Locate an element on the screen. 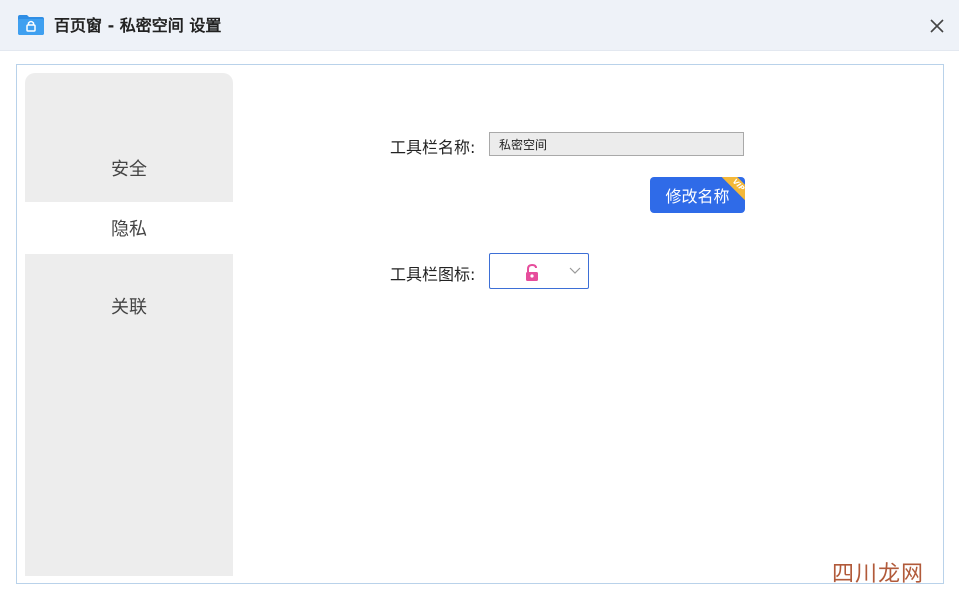 Image resolution: width=959 pixels, height=601 pixels. chevron-down-icon is located at coordinates (575, 270).